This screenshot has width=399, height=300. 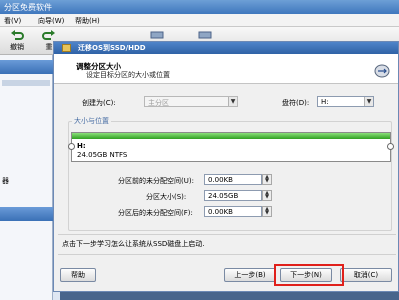 What do you see at coordinates (91, 121) in the screenshot?
I see `group-label: 大小与位置` at bounding box center [91, 121].